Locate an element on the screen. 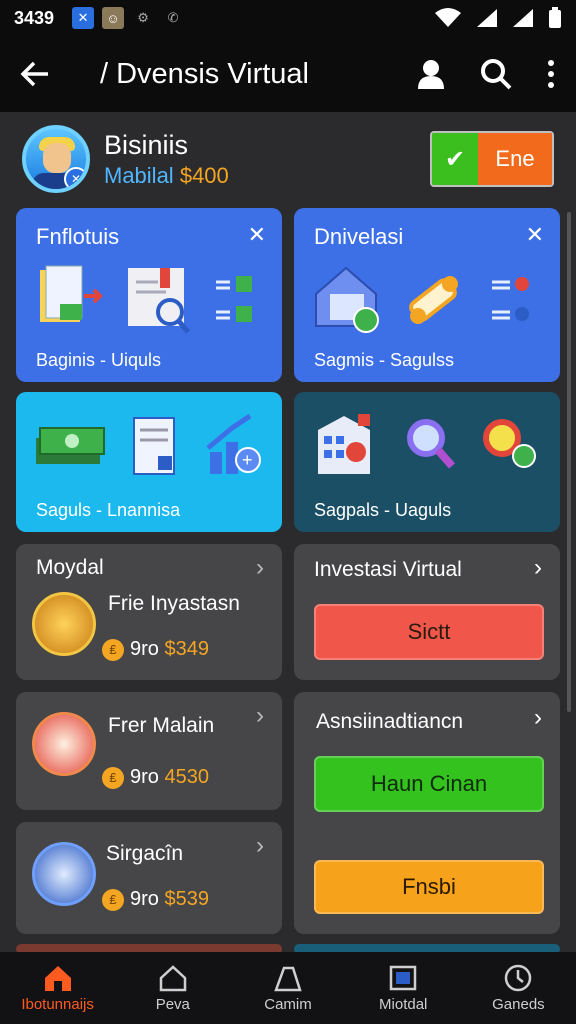  panel-title: Asnsiinadtiancn is located at coordinates (390, 721).